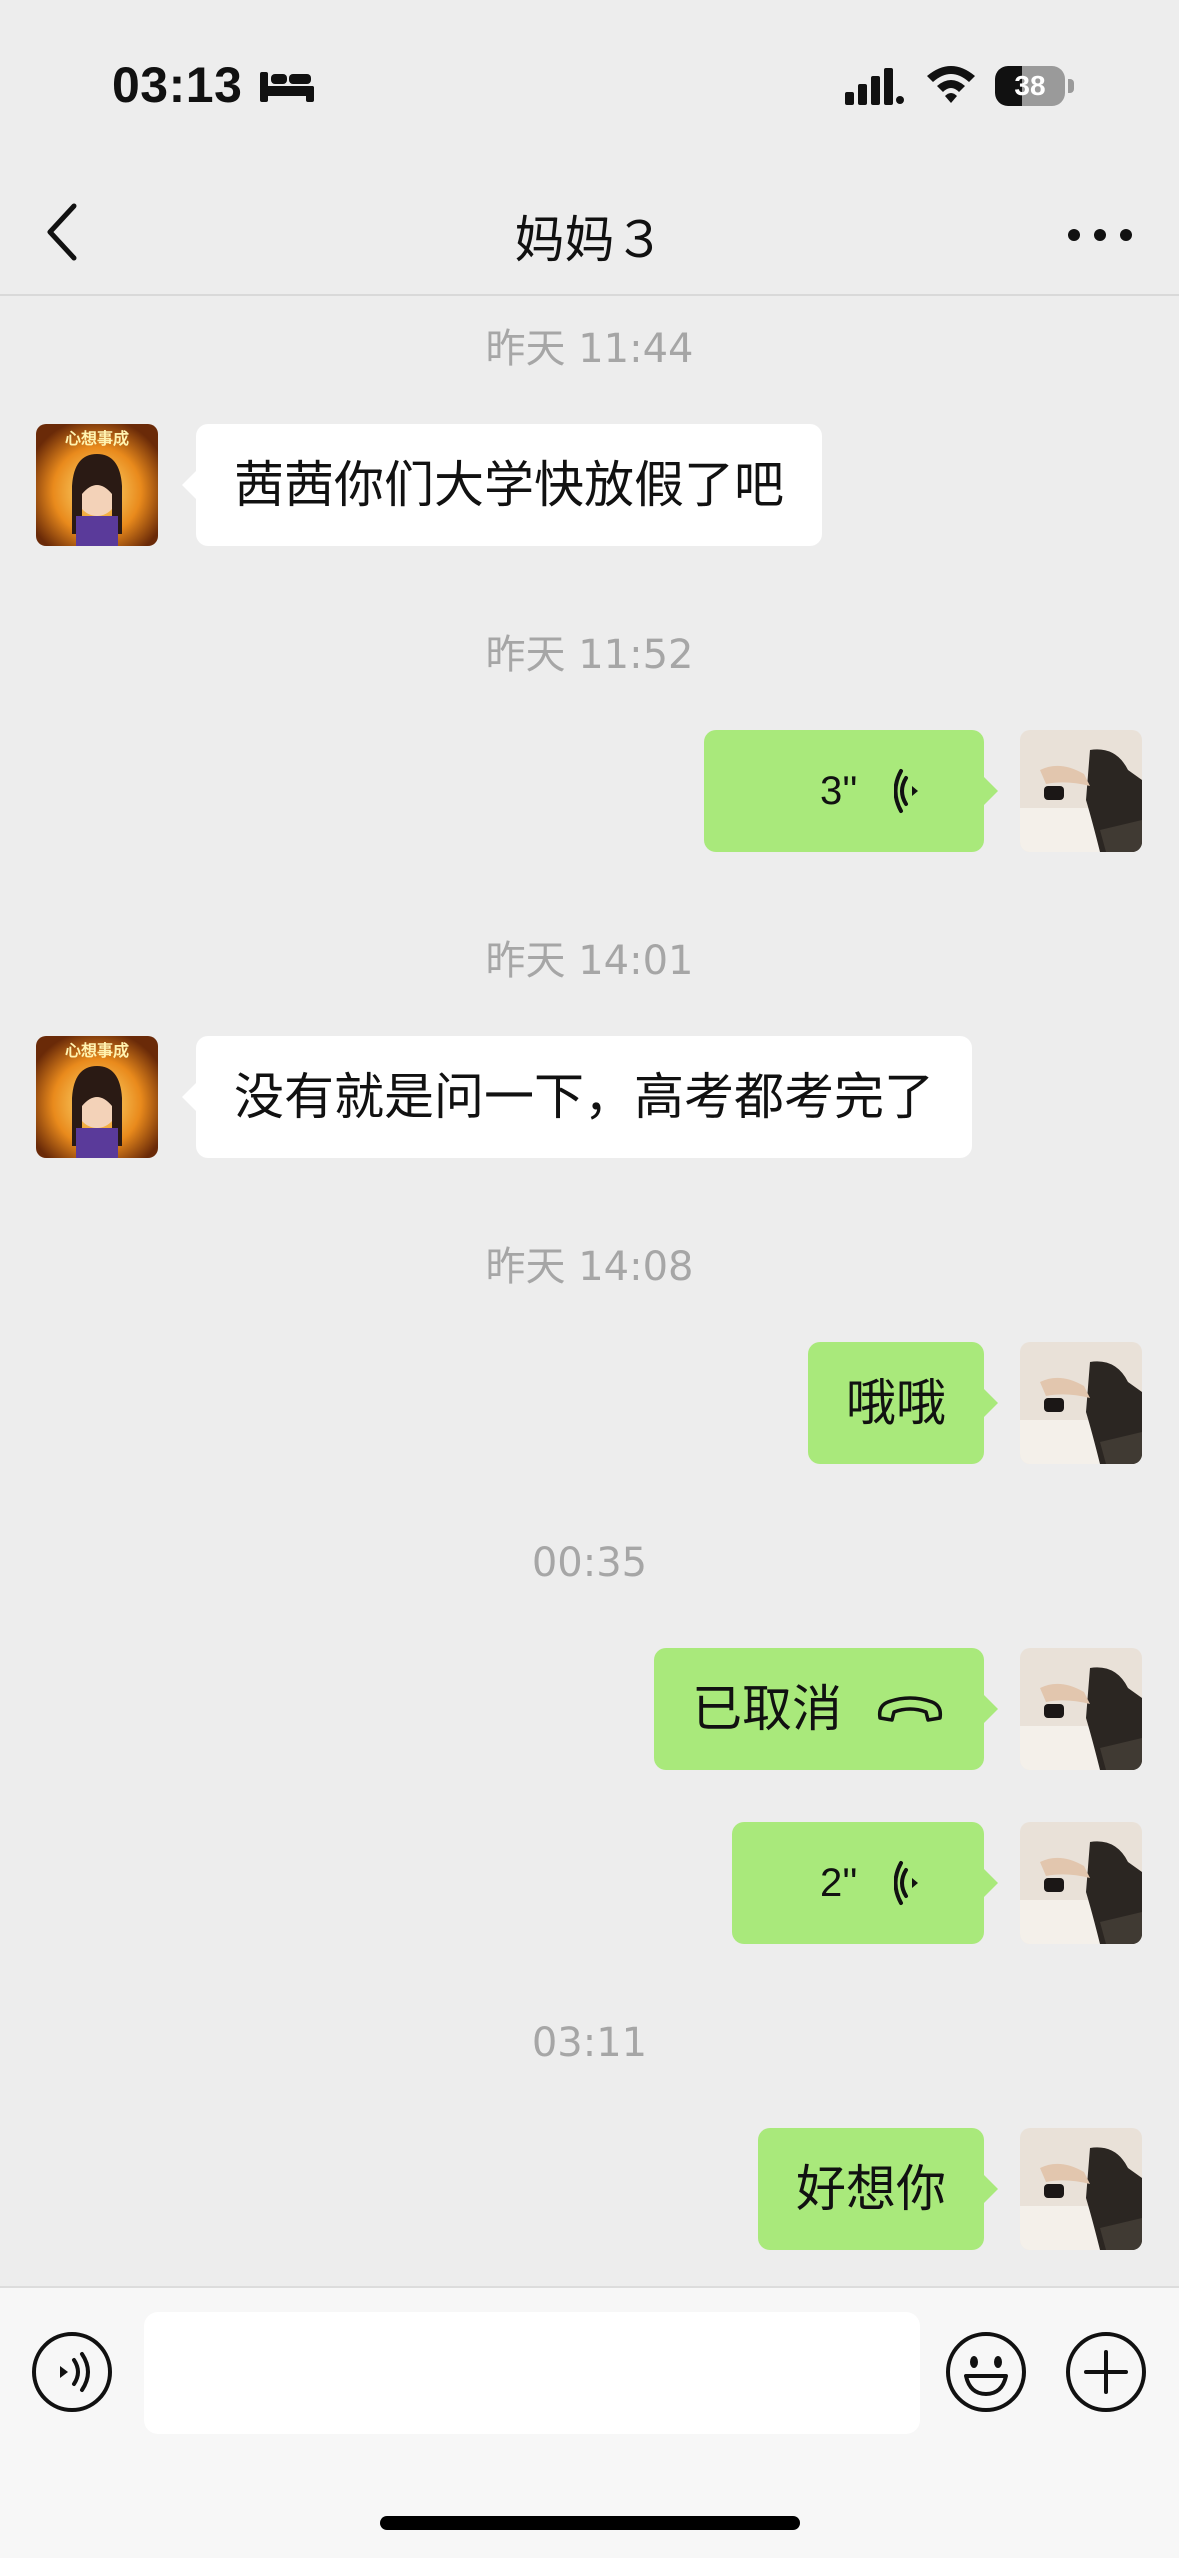  Describe the element at coordinates (589, 2043) in the screenshot. I see `timestamp: 03:11` at that location.